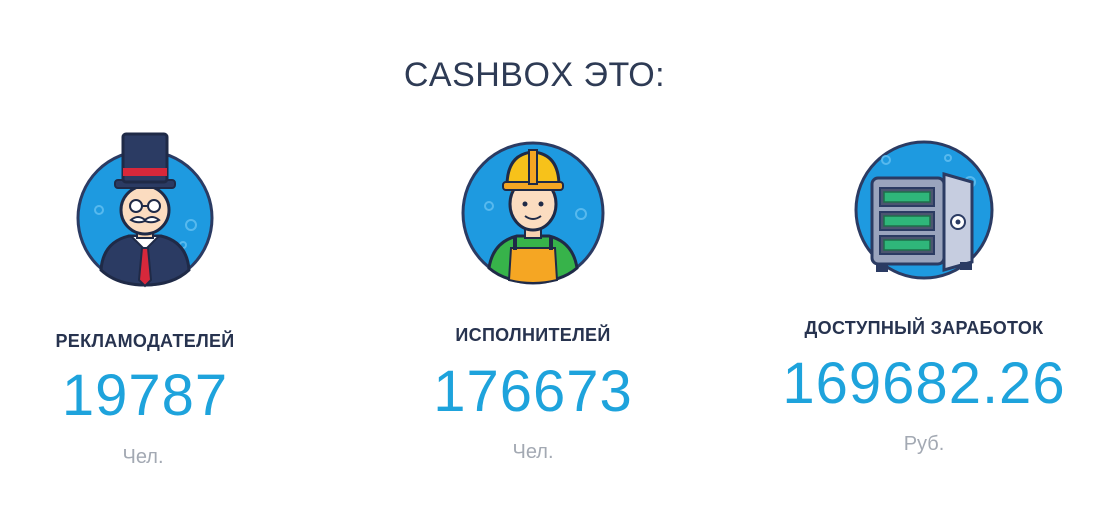 The height and width of the screenshot is (517, 1109). Describe the element at coordinates (533, 452) in the screenshot. I see `stat-unit-performers: Чел.` at that location.